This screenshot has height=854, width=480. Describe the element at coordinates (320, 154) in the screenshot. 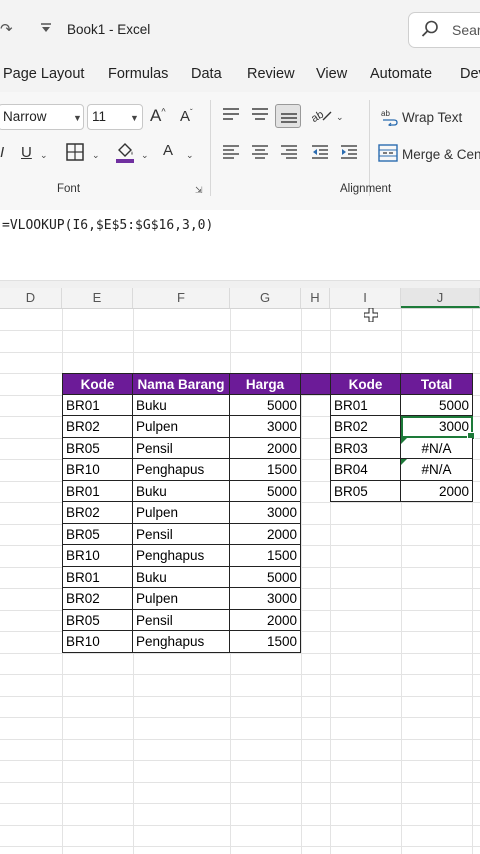

I see `decrease-indent-icon` at that location.